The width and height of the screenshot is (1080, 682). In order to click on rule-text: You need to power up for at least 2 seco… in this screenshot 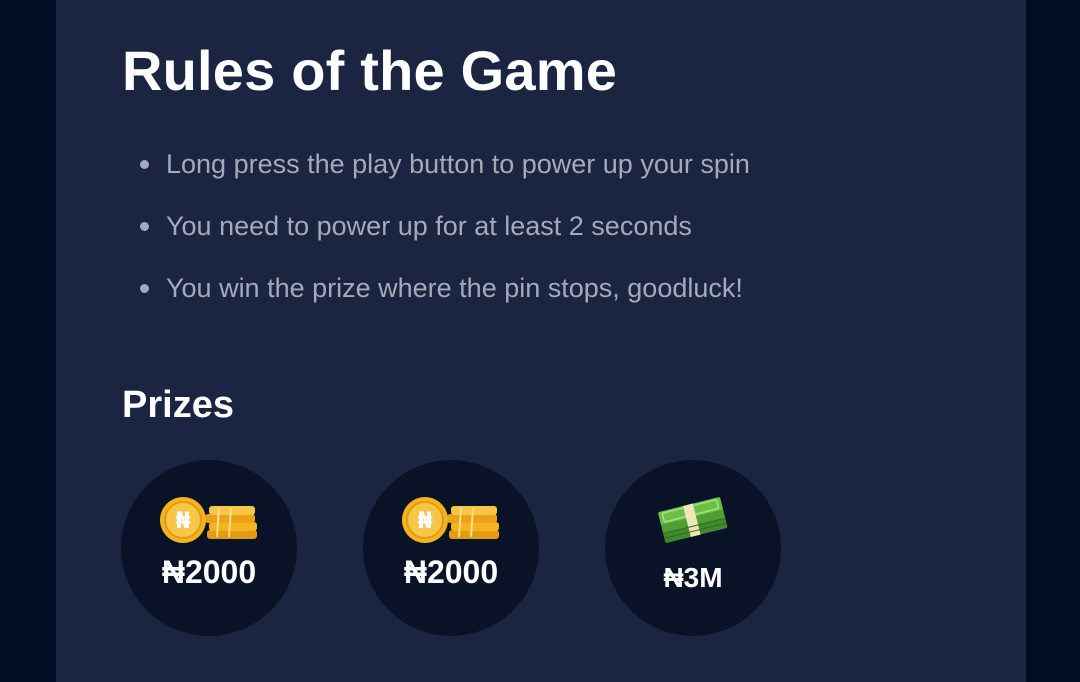, I will do `click(429, 226)`.